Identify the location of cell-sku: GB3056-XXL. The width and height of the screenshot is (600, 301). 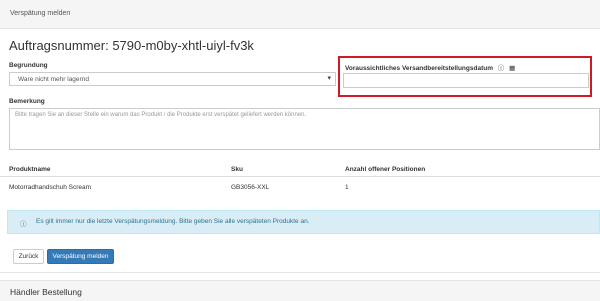
(250, 187).